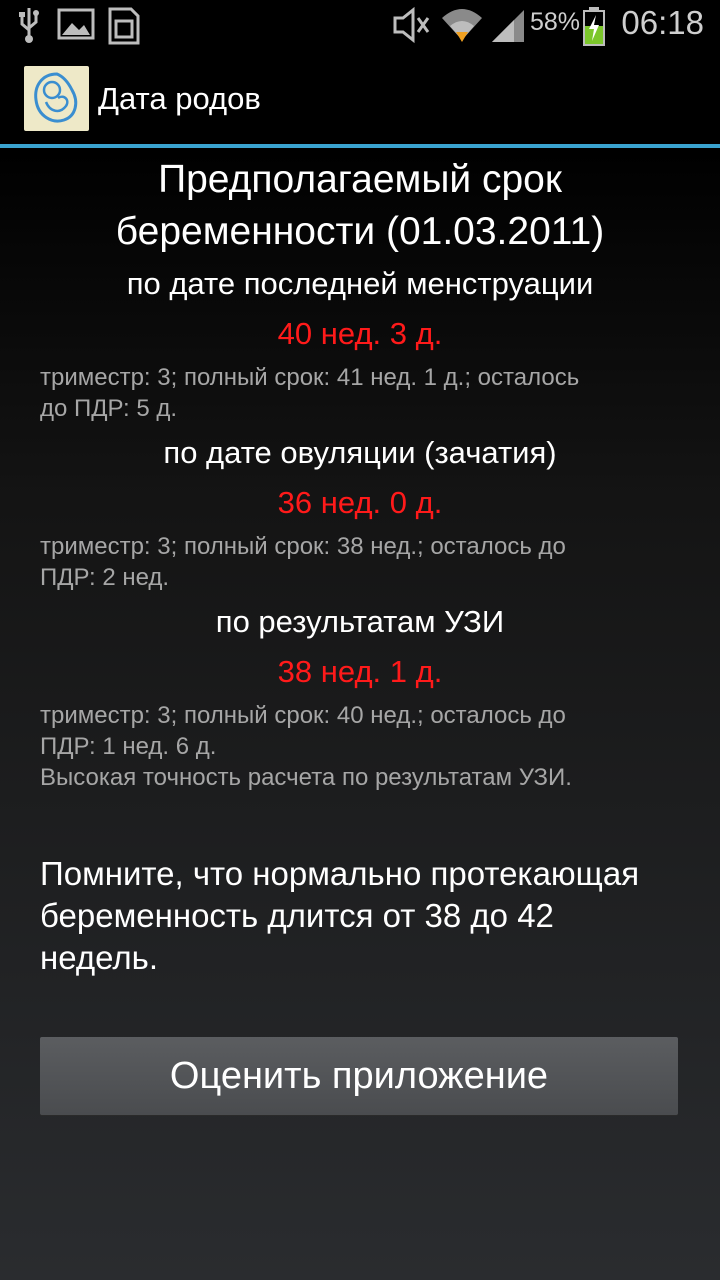  I want to click on page-title-line2: беременности (01.03.2011), so click(360, 231).